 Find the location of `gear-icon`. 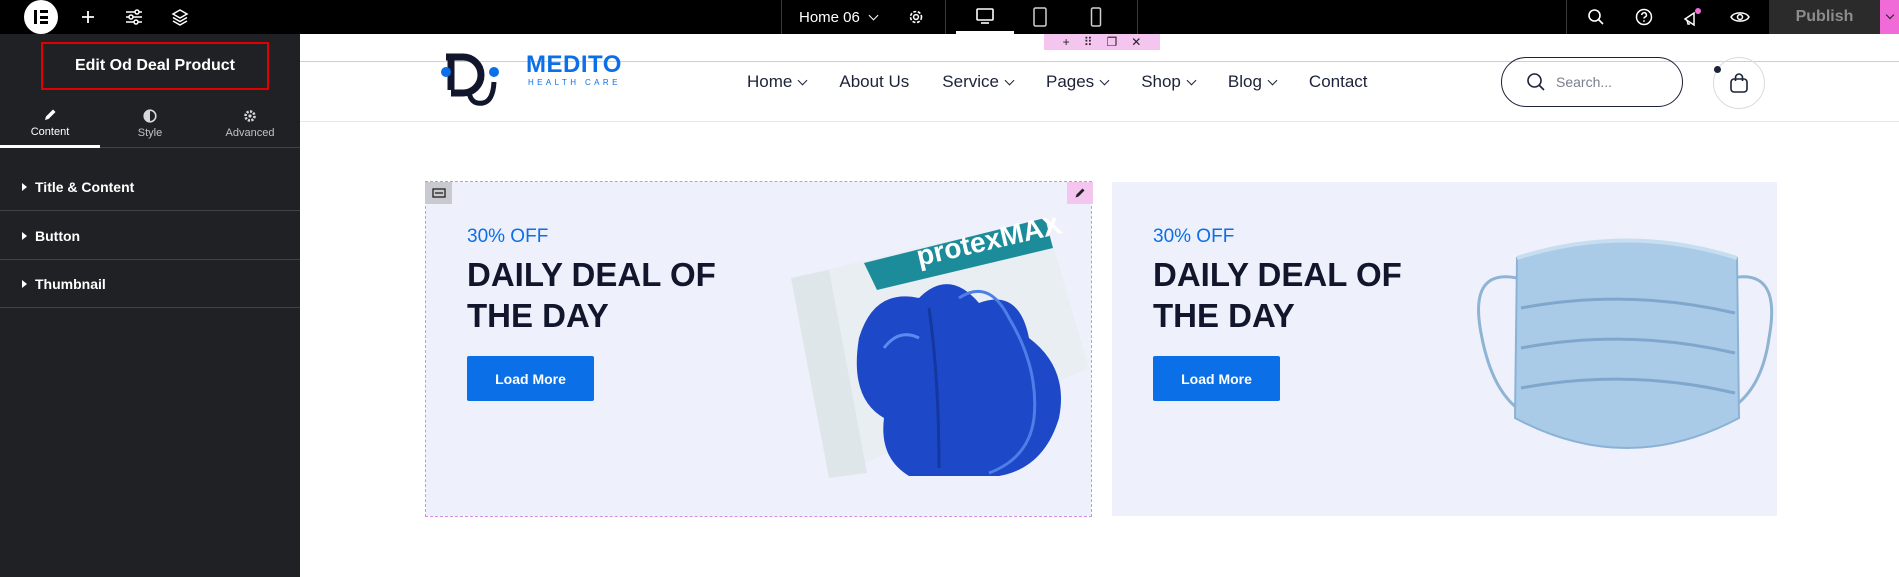

gear-icon is located at coordinates (916, 17).